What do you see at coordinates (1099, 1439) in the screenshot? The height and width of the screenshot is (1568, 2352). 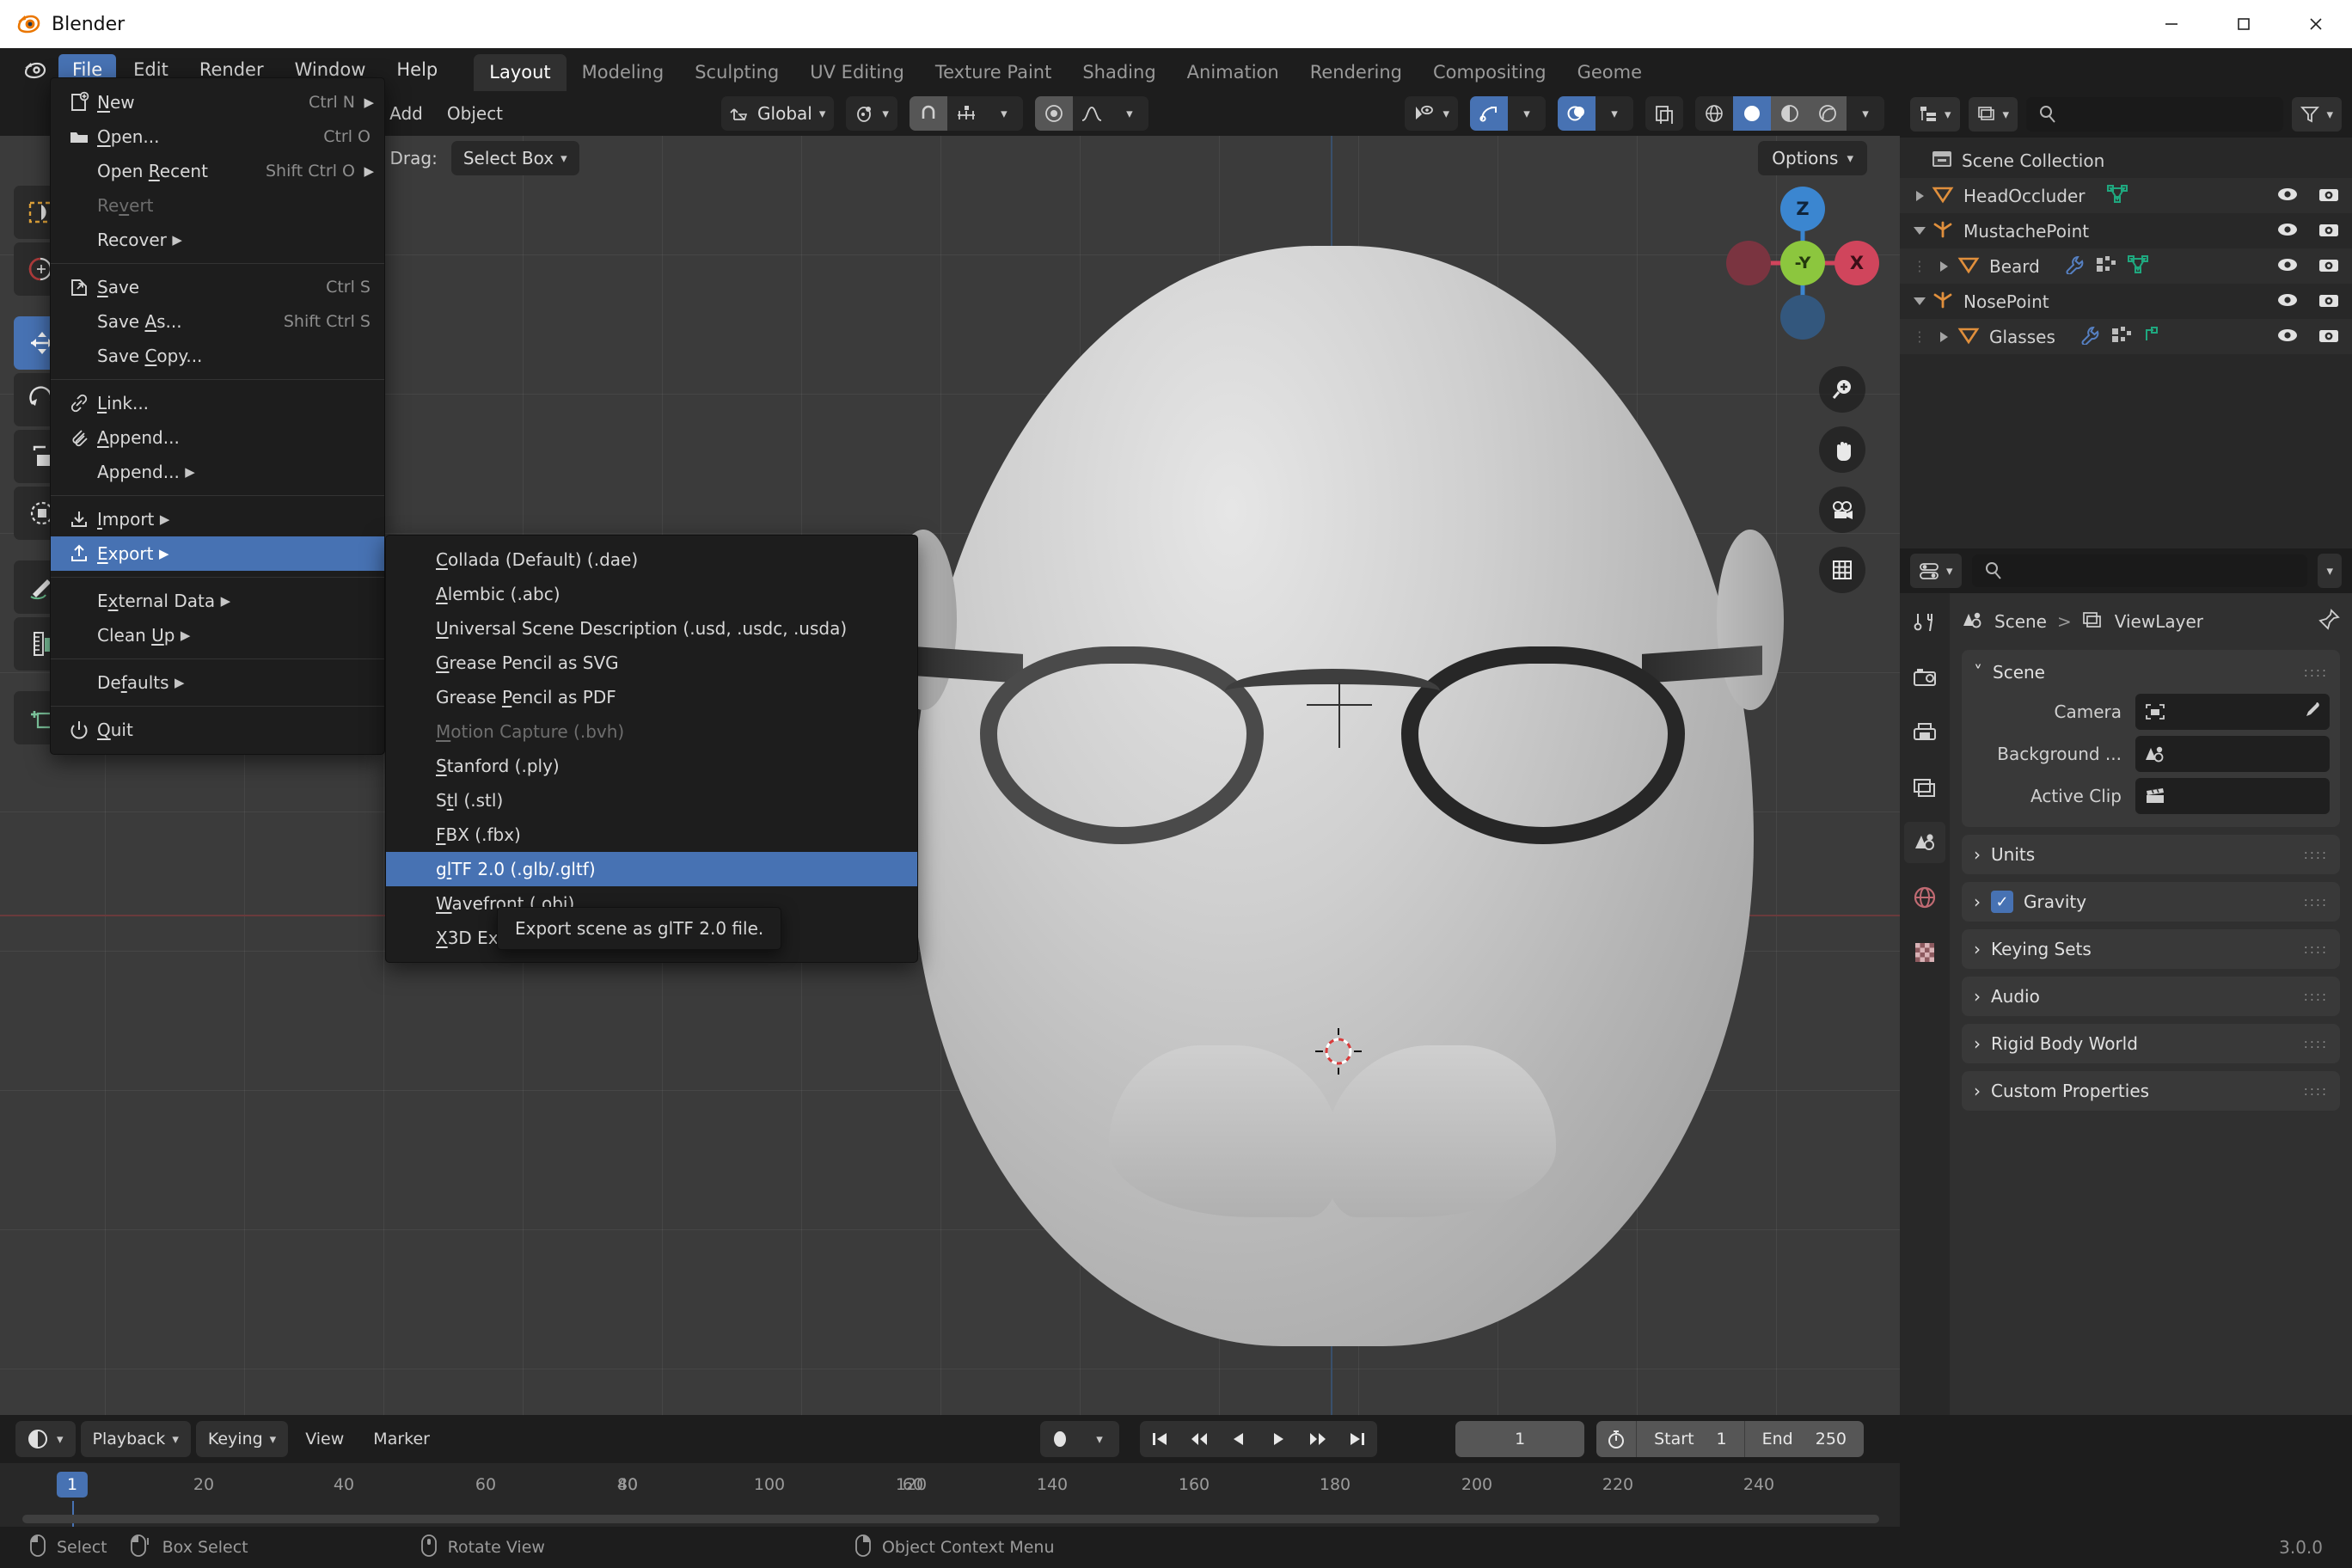 I see `auto-keying-dropdown: ▾` at bounding box center [1099, 1439].